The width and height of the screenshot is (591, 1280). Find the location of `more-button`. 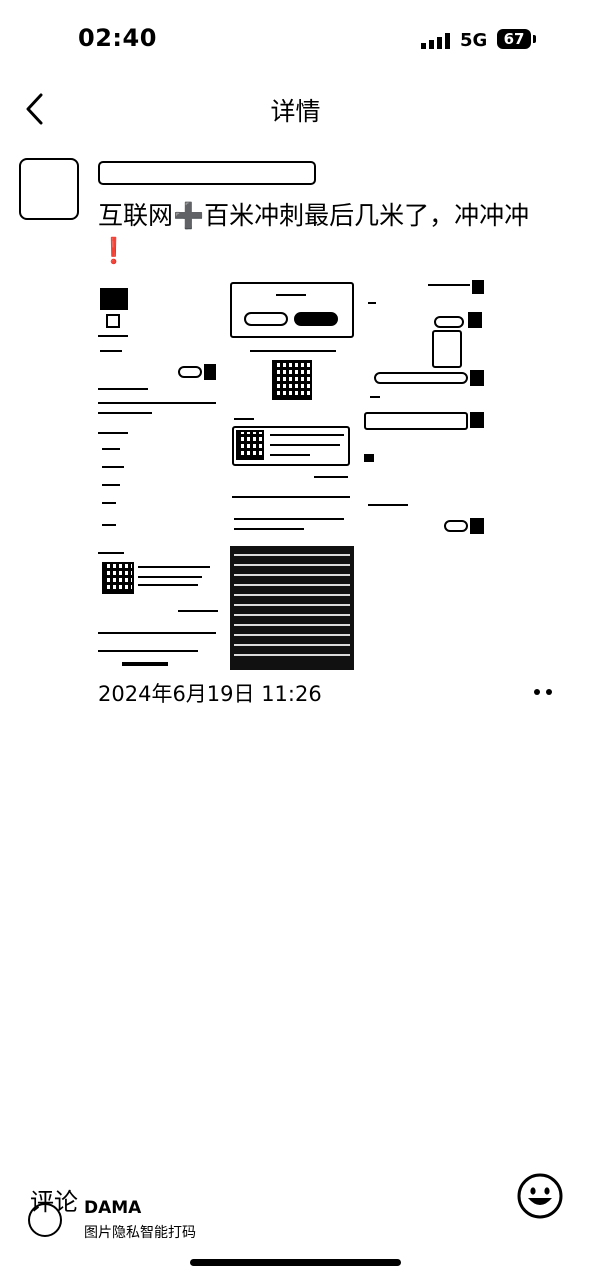

more-button is located at coordinates (544, 692).